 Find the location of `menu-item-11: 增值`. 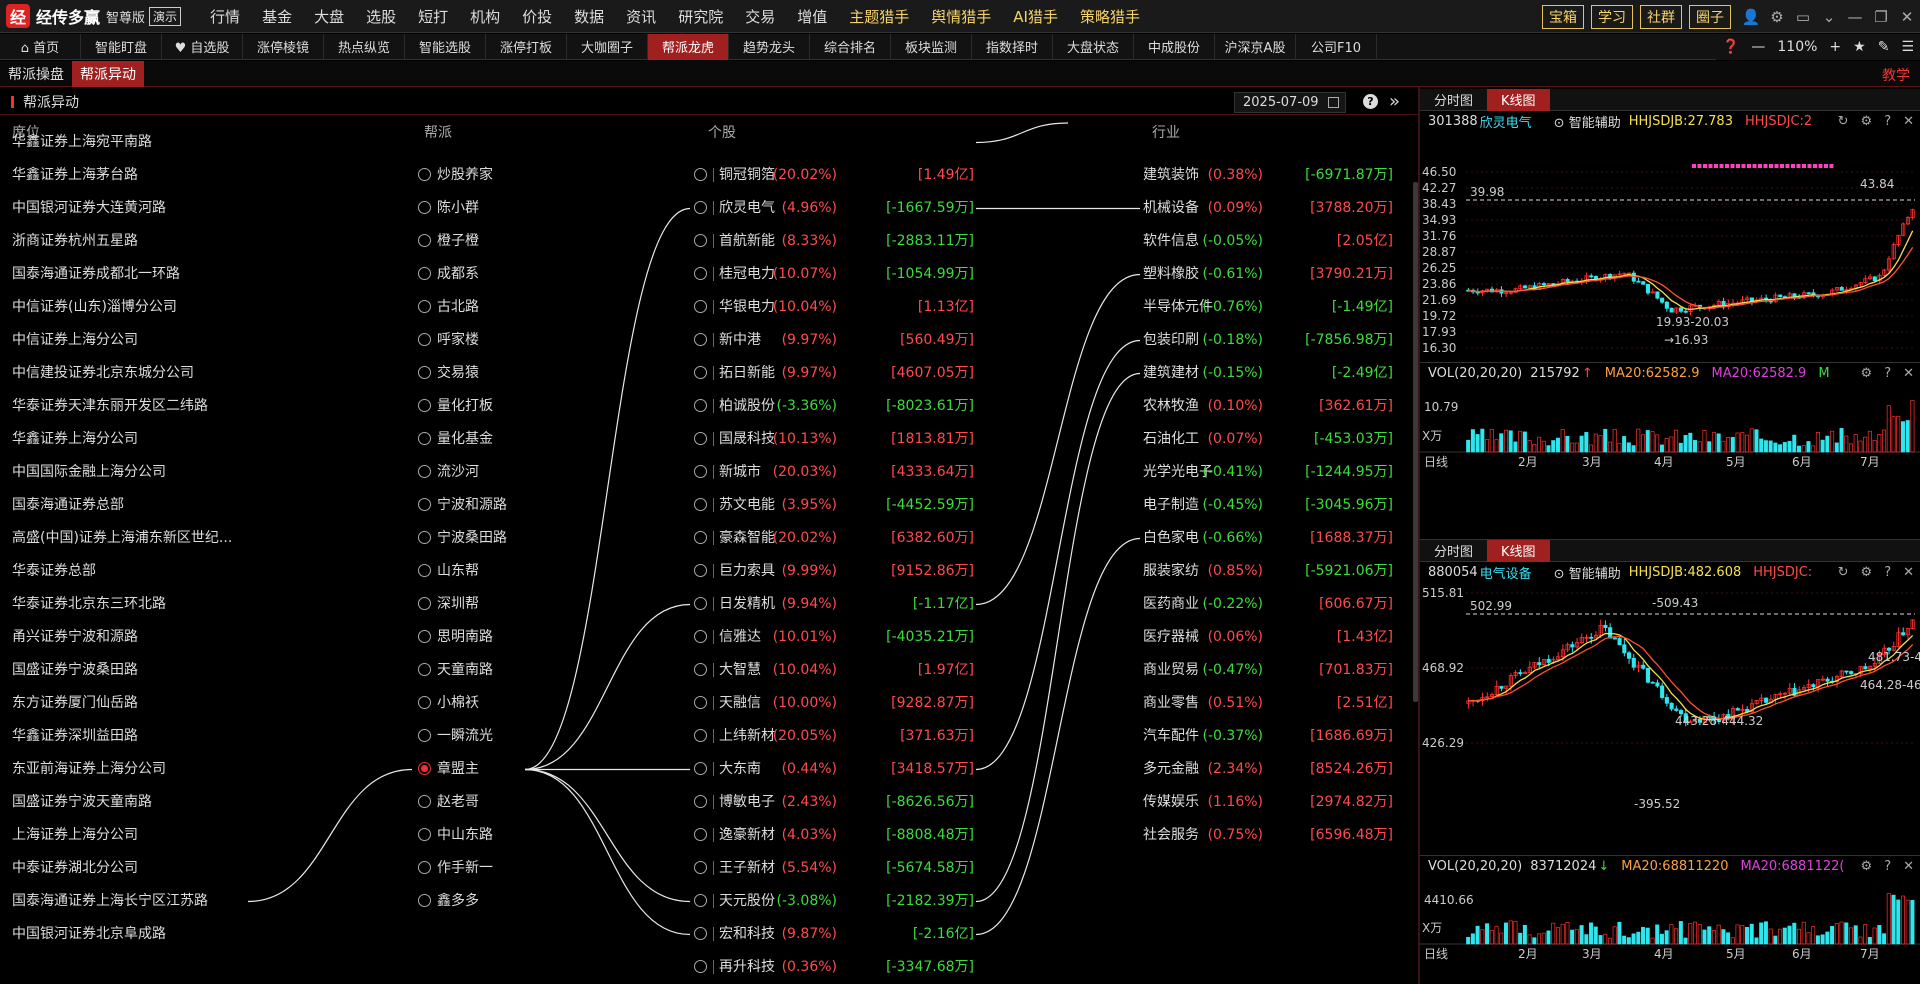

menu-item-11: 增值 is located at coordinates (812, 16).